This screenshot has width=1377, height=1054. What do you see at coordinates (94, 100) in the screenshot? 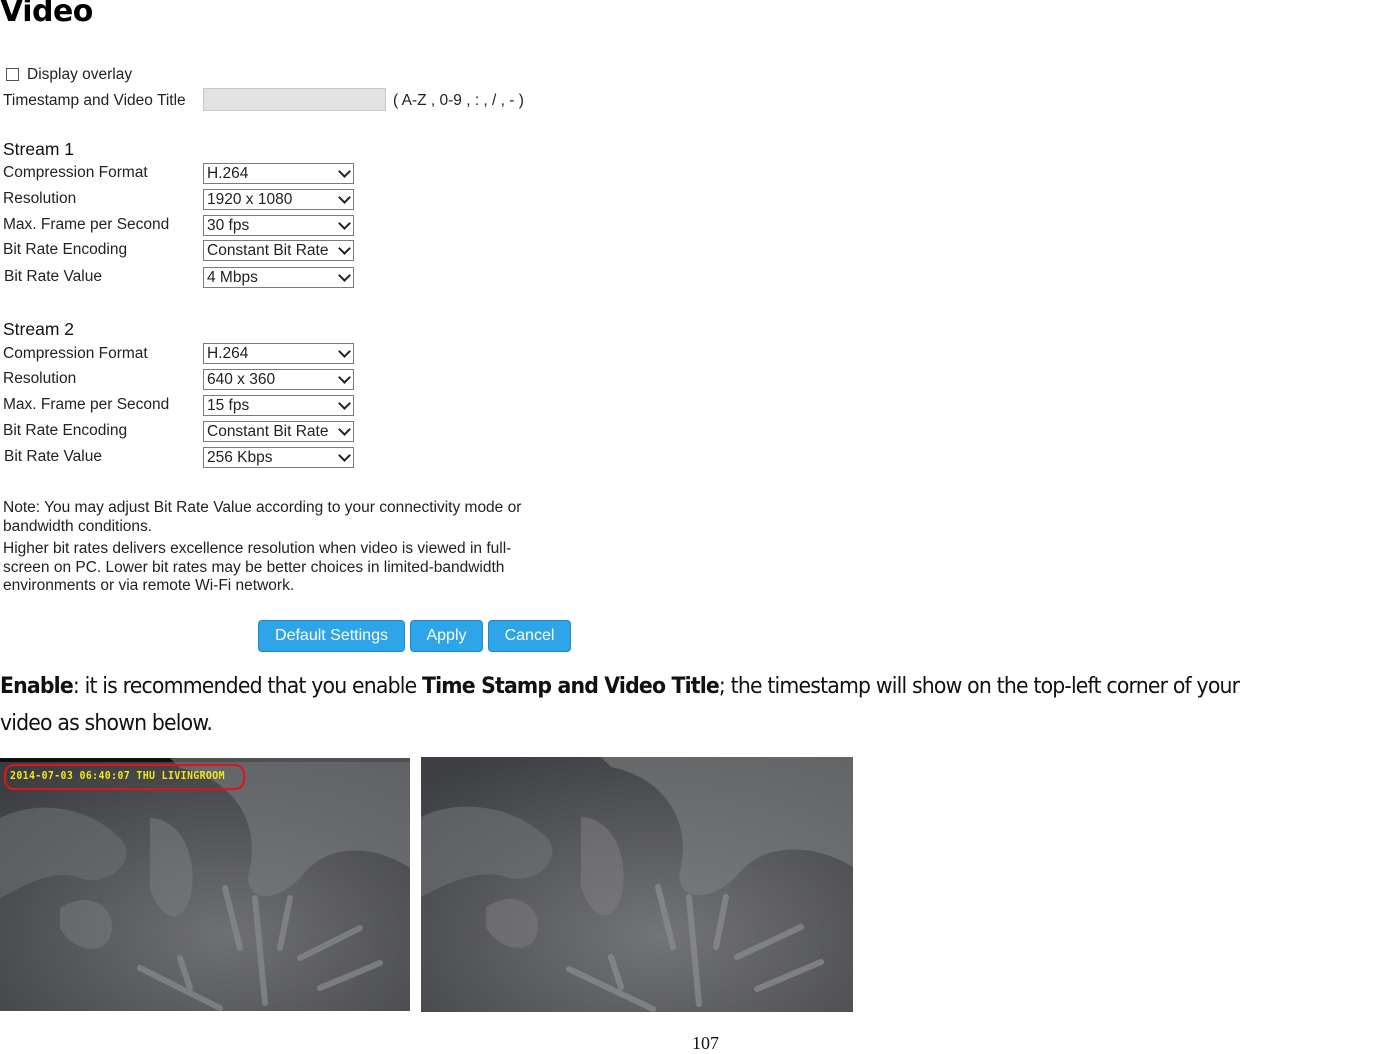
I see `timestamp-title-label: Timestamp and Video Title` at bounding box center [94, 100].